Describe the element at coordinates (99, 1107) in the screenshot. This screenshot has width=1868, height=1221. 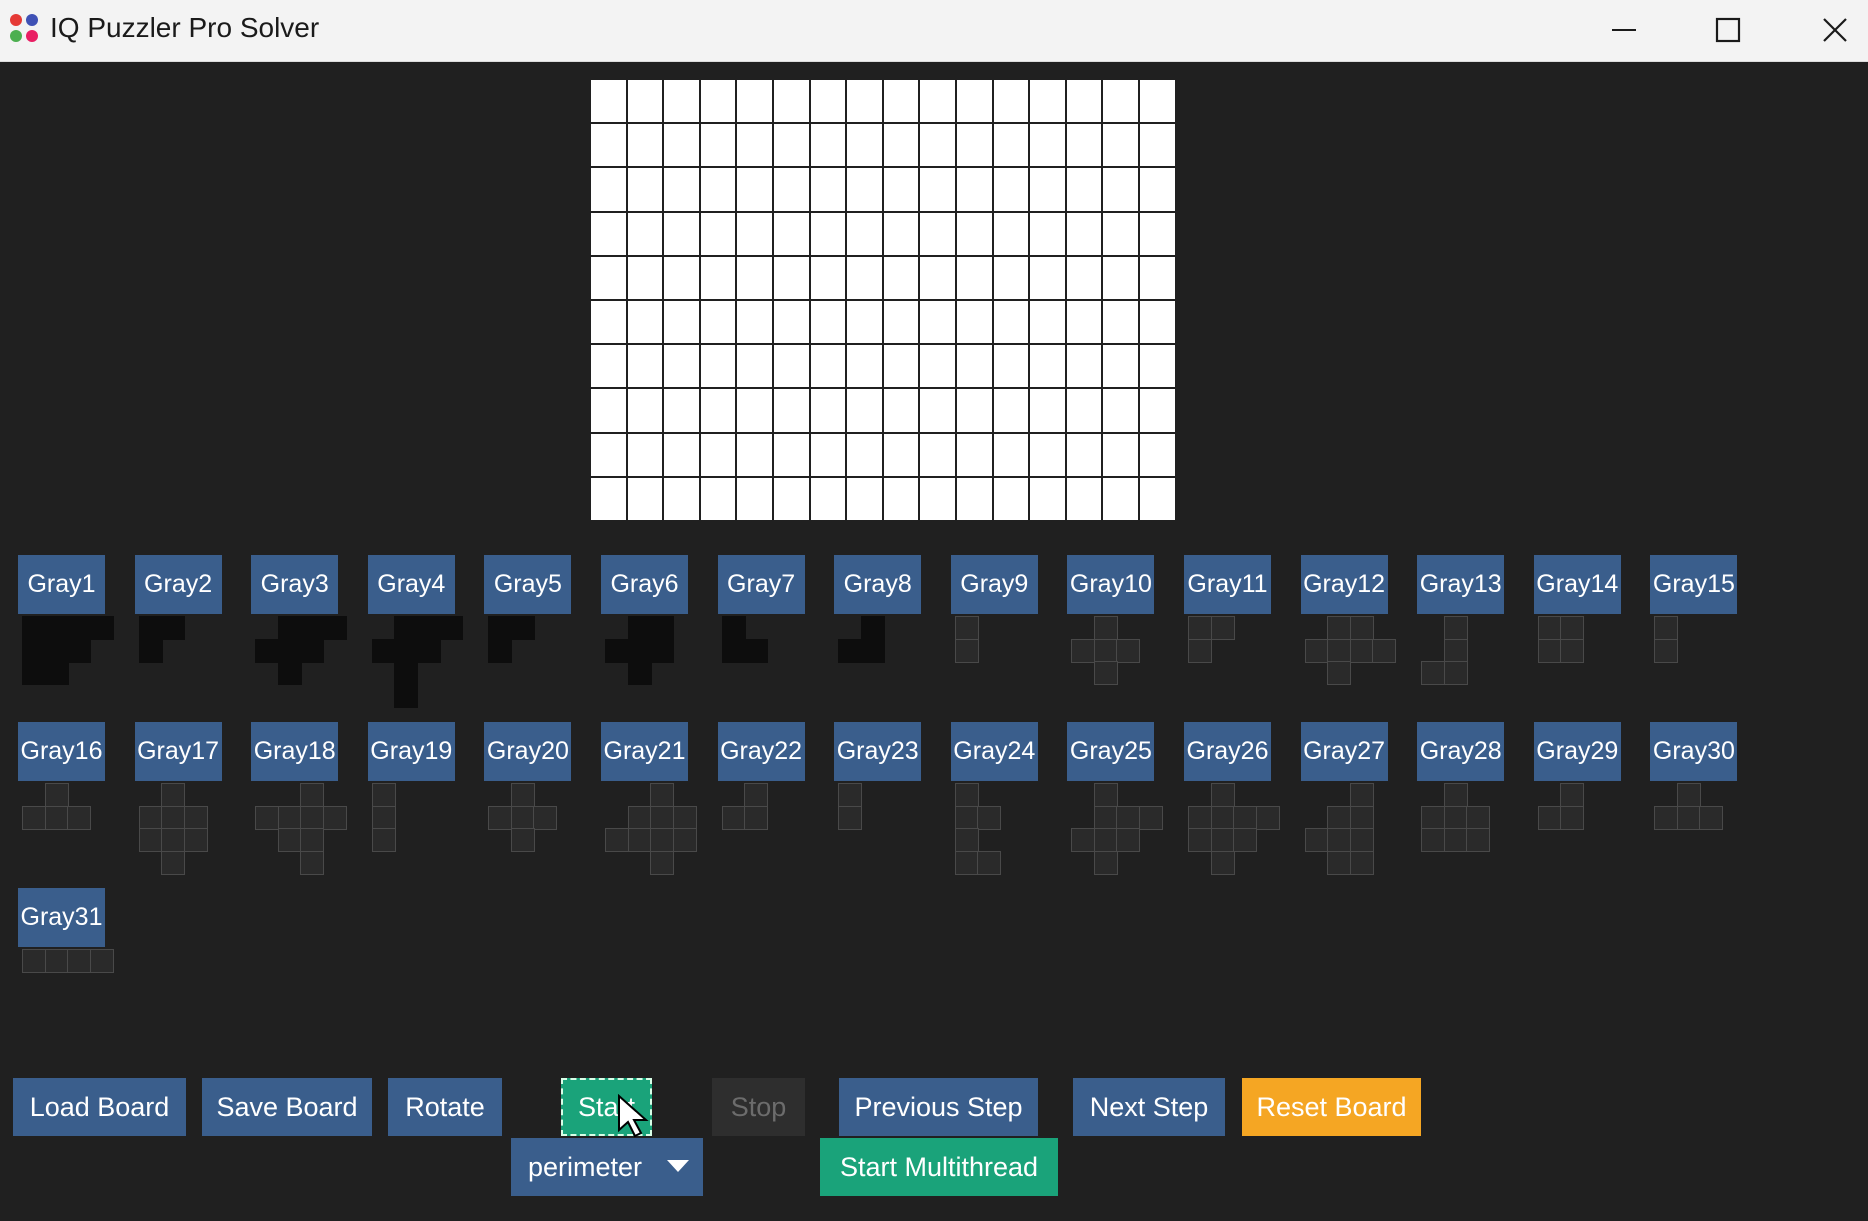
I see `load-board-button: Load Board` at that location.